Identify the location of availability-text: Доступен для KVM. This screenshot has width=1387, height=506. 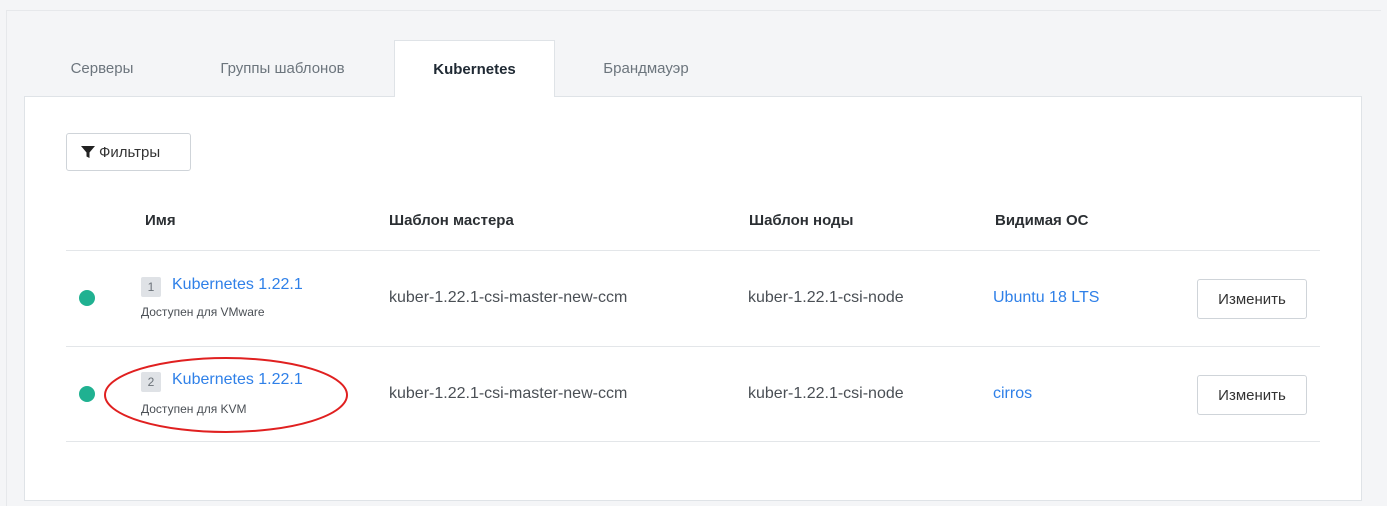
(194, 409).